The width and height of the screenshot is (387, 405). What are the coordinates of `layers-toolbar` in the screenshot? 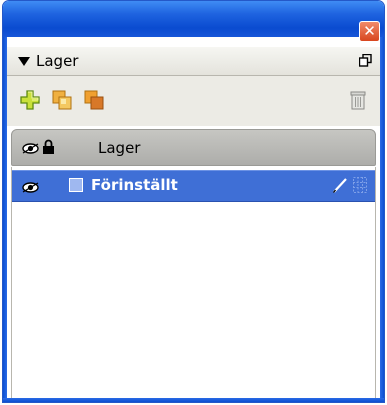 It's located at (193, 101).